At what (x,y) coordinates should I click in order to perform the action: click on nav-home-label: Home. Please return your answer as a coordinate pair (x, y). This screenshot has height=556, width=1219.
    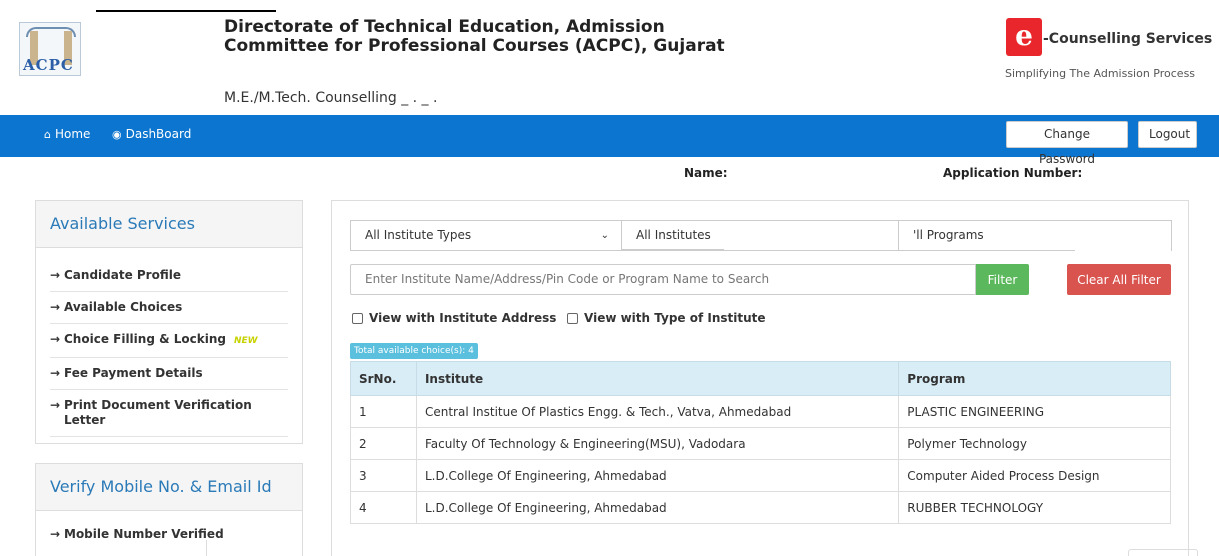
    Looking at the image, I should click on (72, 134).